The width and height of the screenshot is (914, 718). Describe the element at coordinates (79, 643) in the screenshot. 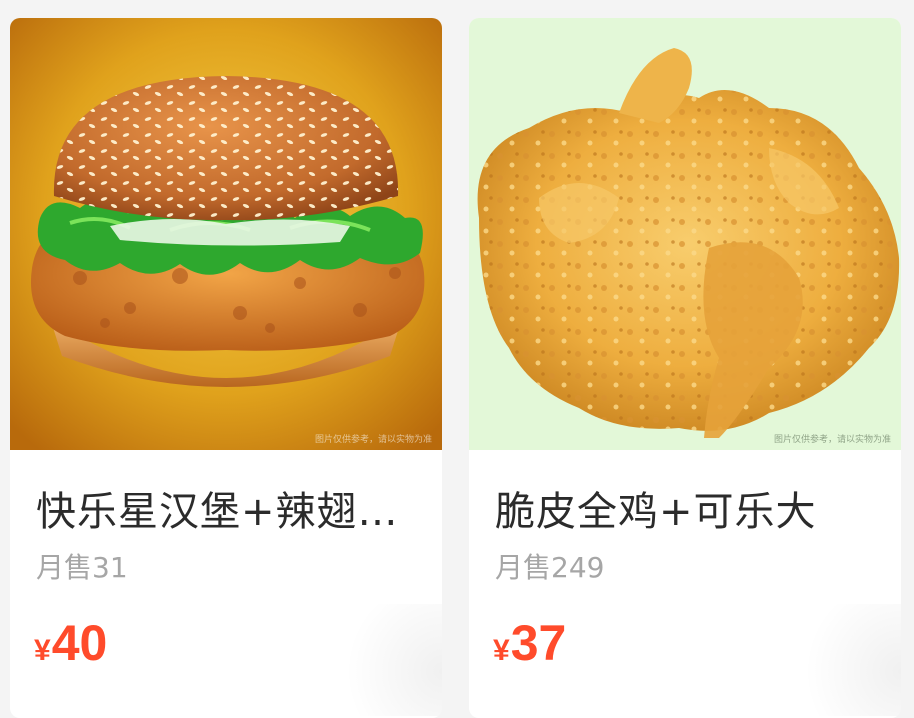

I see `price-amount: 40` at that location.